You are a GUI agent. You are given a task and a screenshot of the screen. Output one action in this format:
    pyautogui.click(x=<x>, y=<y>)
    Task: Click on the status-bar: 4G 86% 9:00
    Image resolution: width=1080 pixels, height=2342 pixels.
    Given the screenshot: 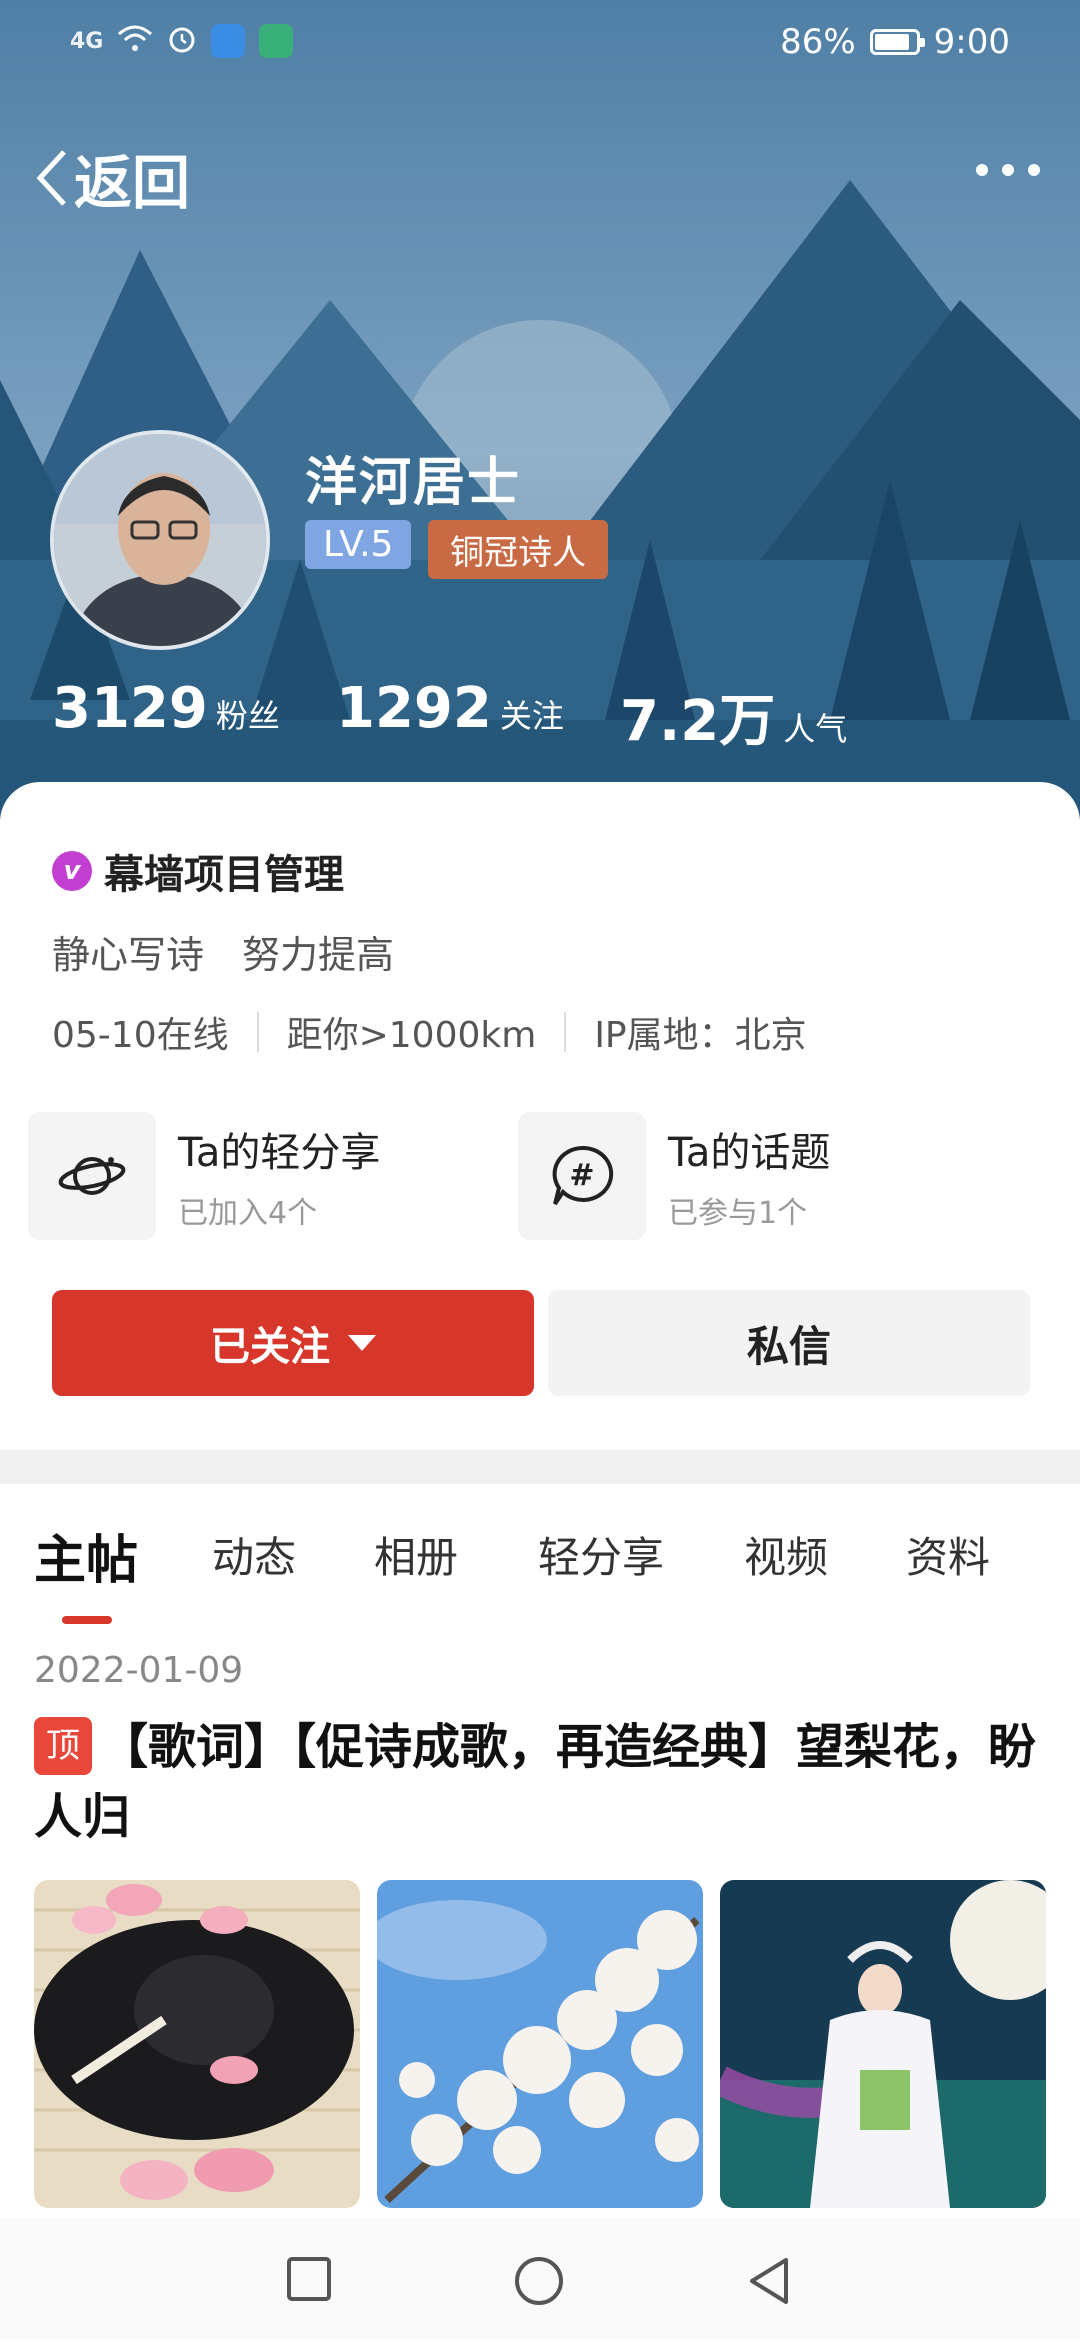 What is the action you would take?
    pyautogui.click(x=540, y=48)
    